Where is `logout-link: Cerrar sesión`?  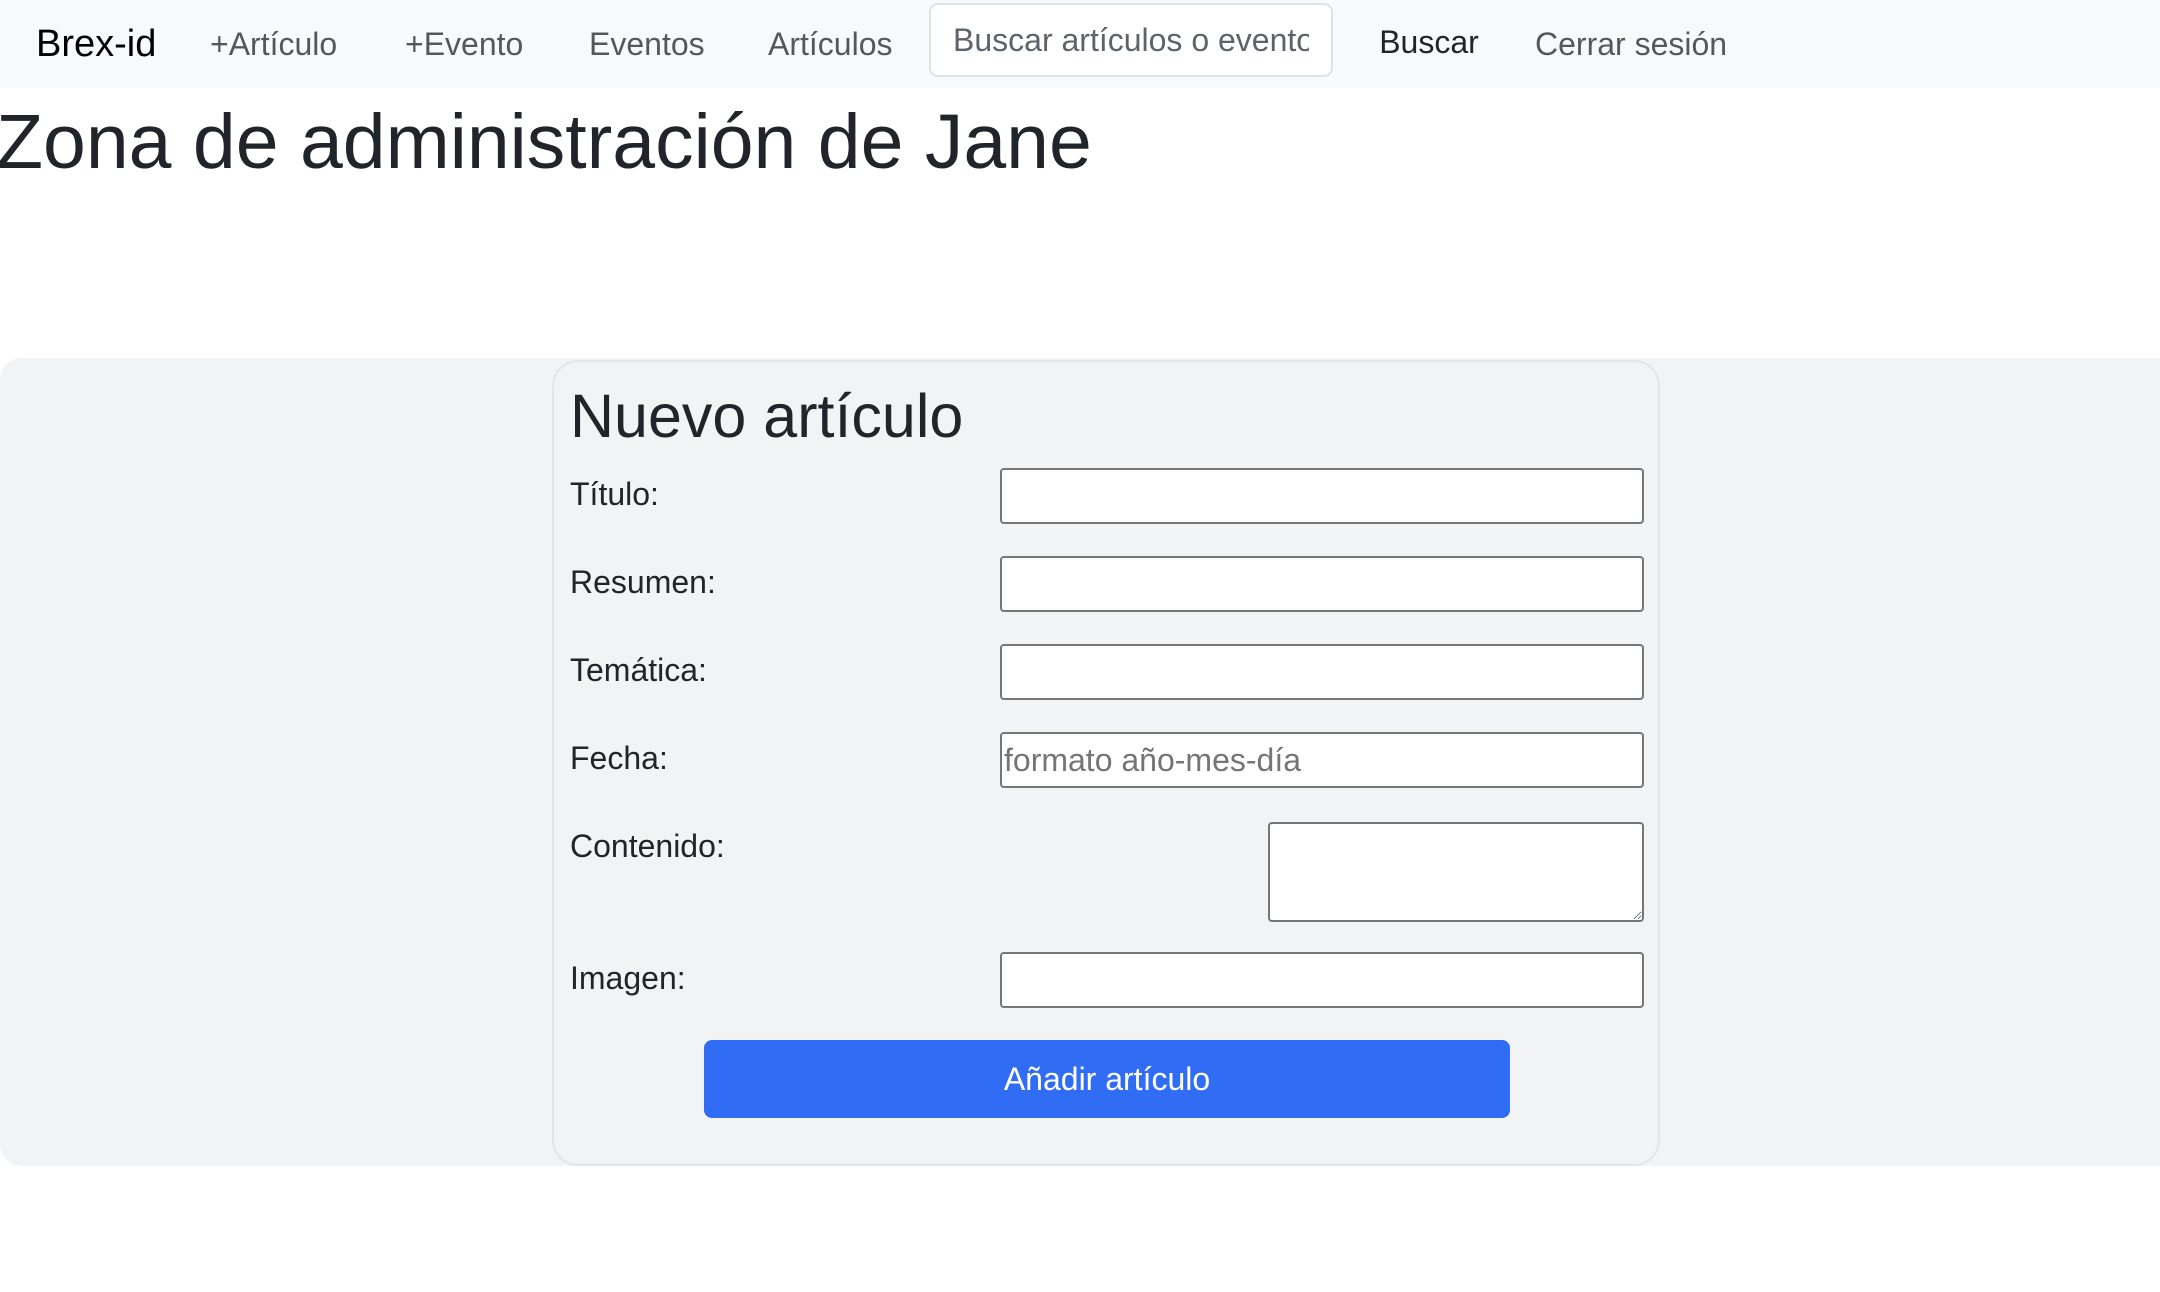 logout-link: Cerrar sesión is located at coordinates (1631, 44).